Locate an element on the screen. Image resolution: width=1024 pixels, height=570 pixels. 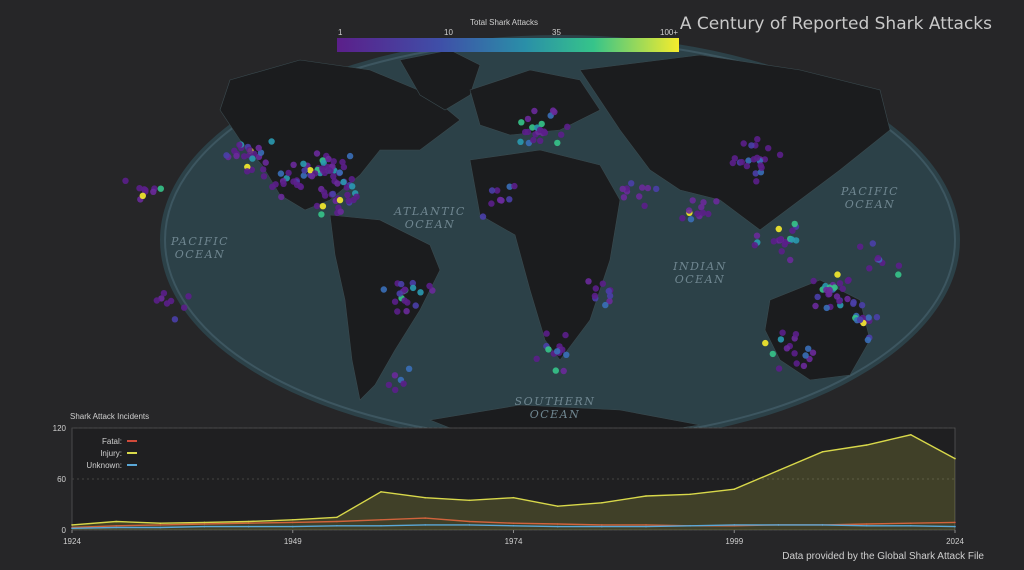
hotspot-hawaii is located at coordinates (143, 190).